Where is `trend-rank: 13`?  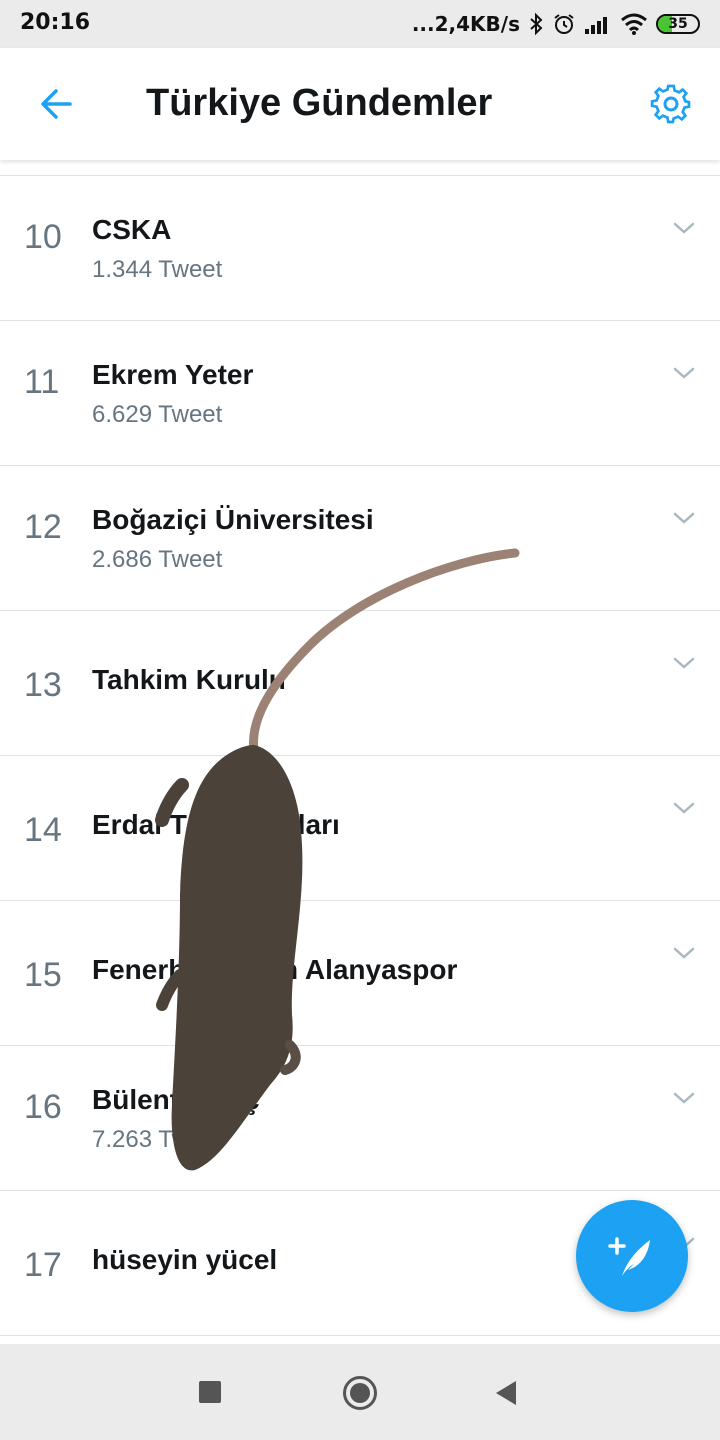
trend-rank: 13 is located at coordinates (43, 685).